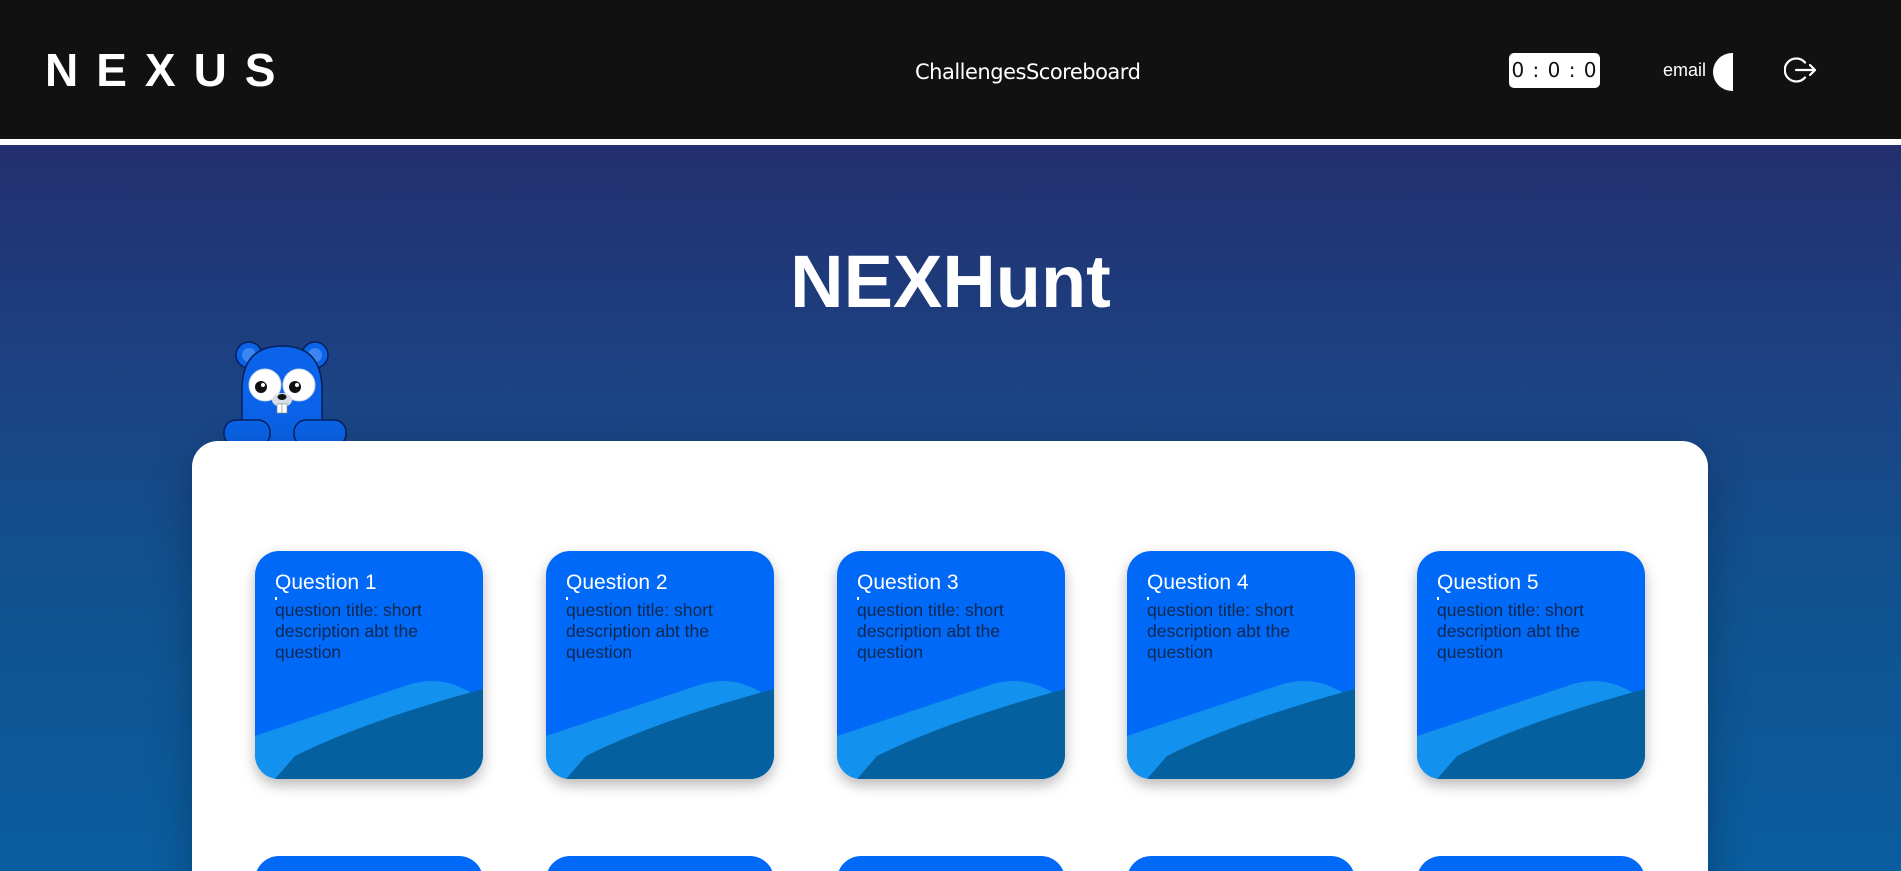 The image size is (1901, 871). What do you see at coordinates (1723, 72) in the screenshot?
I see `theme-toggle-icon` at bounding box center [1723, 72].